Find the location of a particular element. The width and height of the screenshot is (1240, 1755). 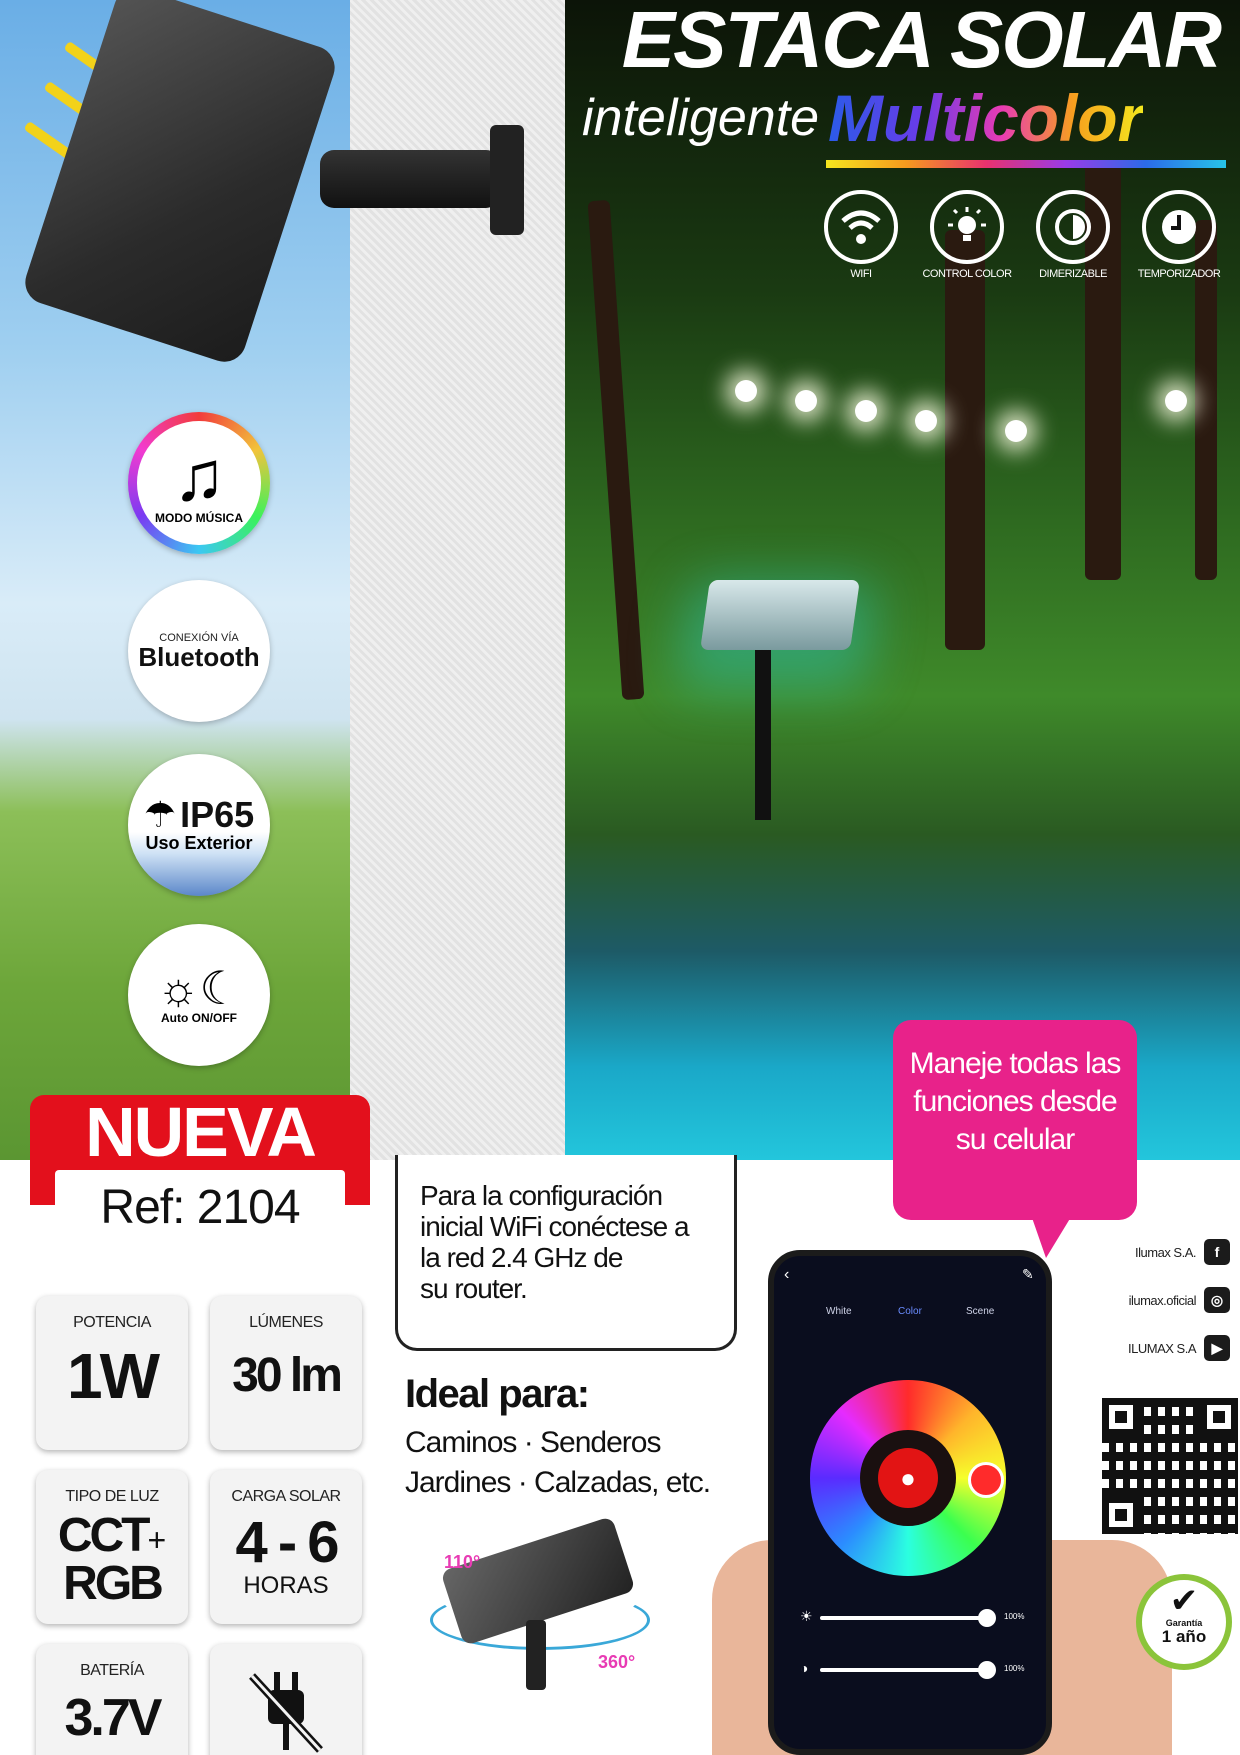

saturation-percent: 100% is located at coordinates (1014, 1668).